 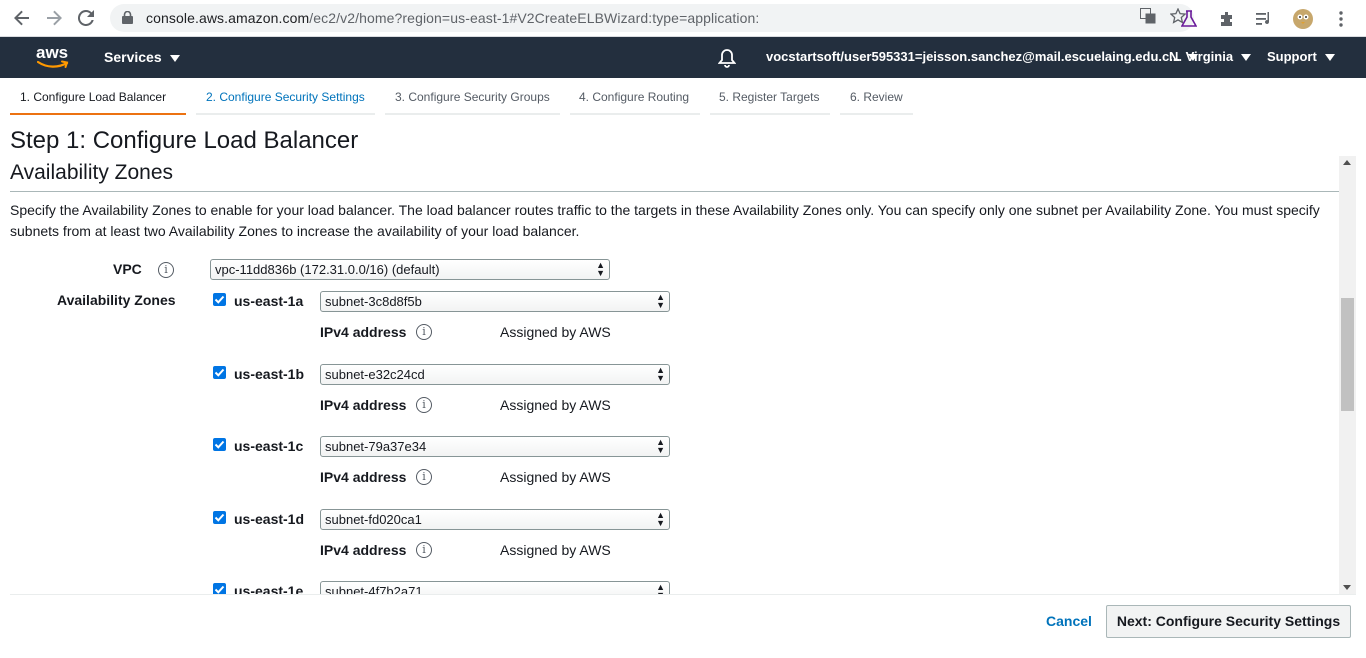 What do you see at coordinates (1069, 621) in the screenshot?
I see `cancel-button: Cancel` at bounding box center [1069, 621].